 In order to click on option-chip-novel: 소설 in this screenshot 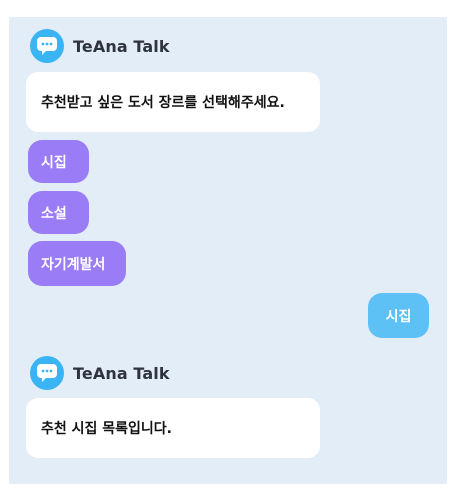, I will do `click(58, 212)`.